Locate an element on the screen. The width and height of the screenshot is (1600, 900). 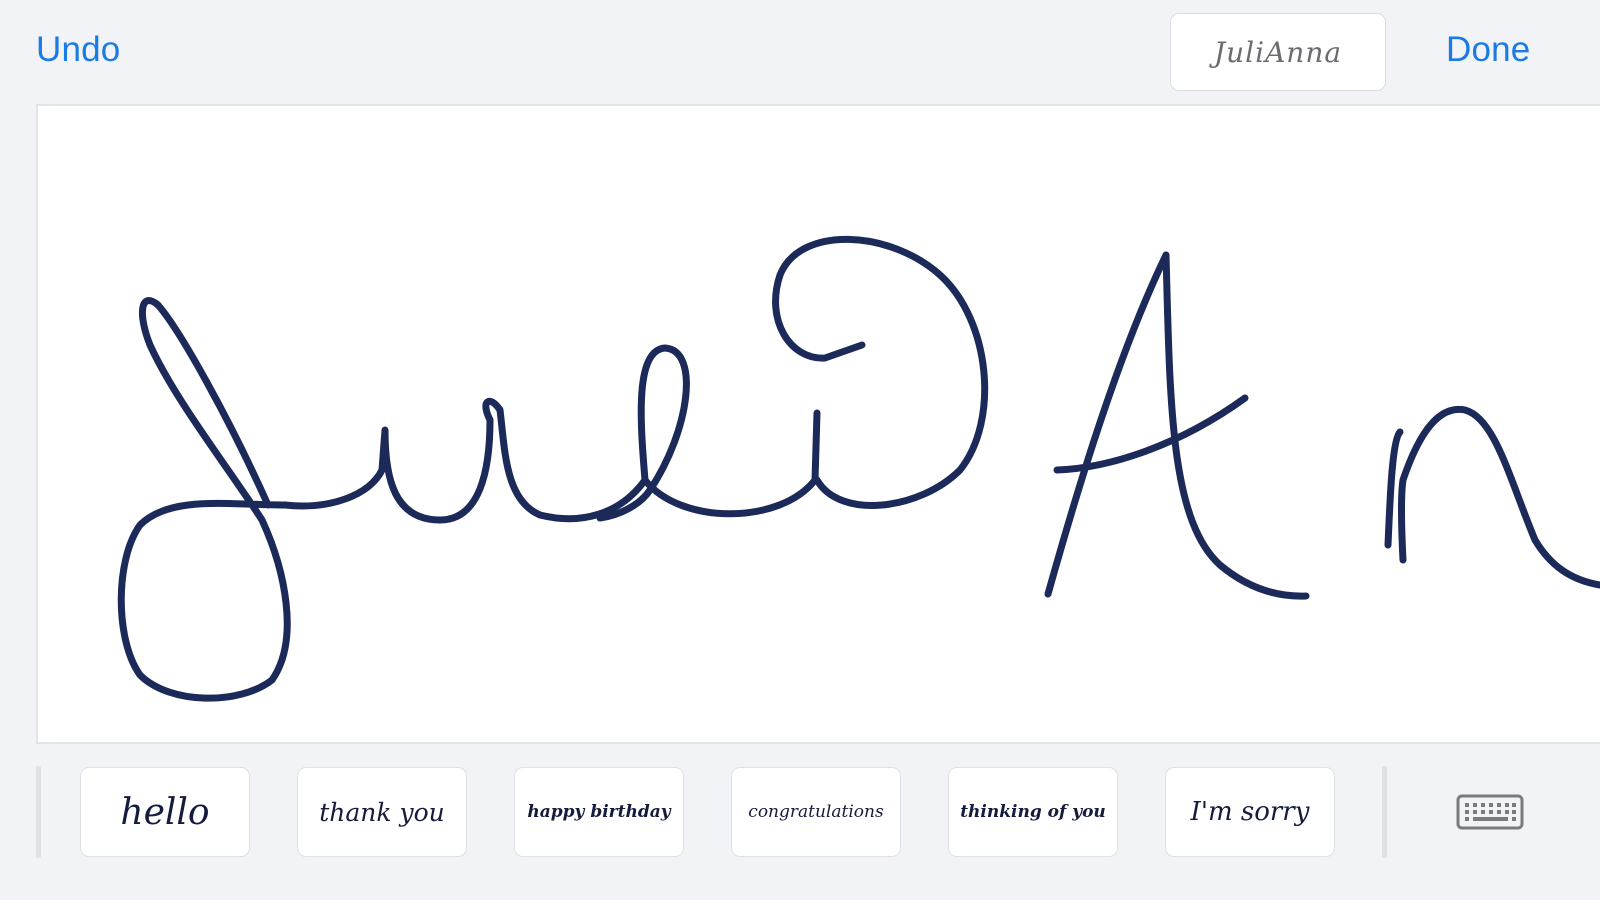
keyboard-icon is located at coordinates (1490, 812).